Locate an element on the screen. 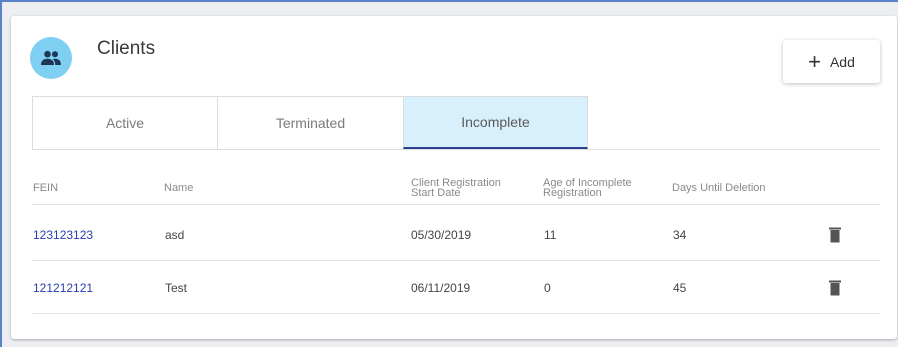 The image size is (898, 347). fein-link: 121212121 is located at coordinates (63, 288).